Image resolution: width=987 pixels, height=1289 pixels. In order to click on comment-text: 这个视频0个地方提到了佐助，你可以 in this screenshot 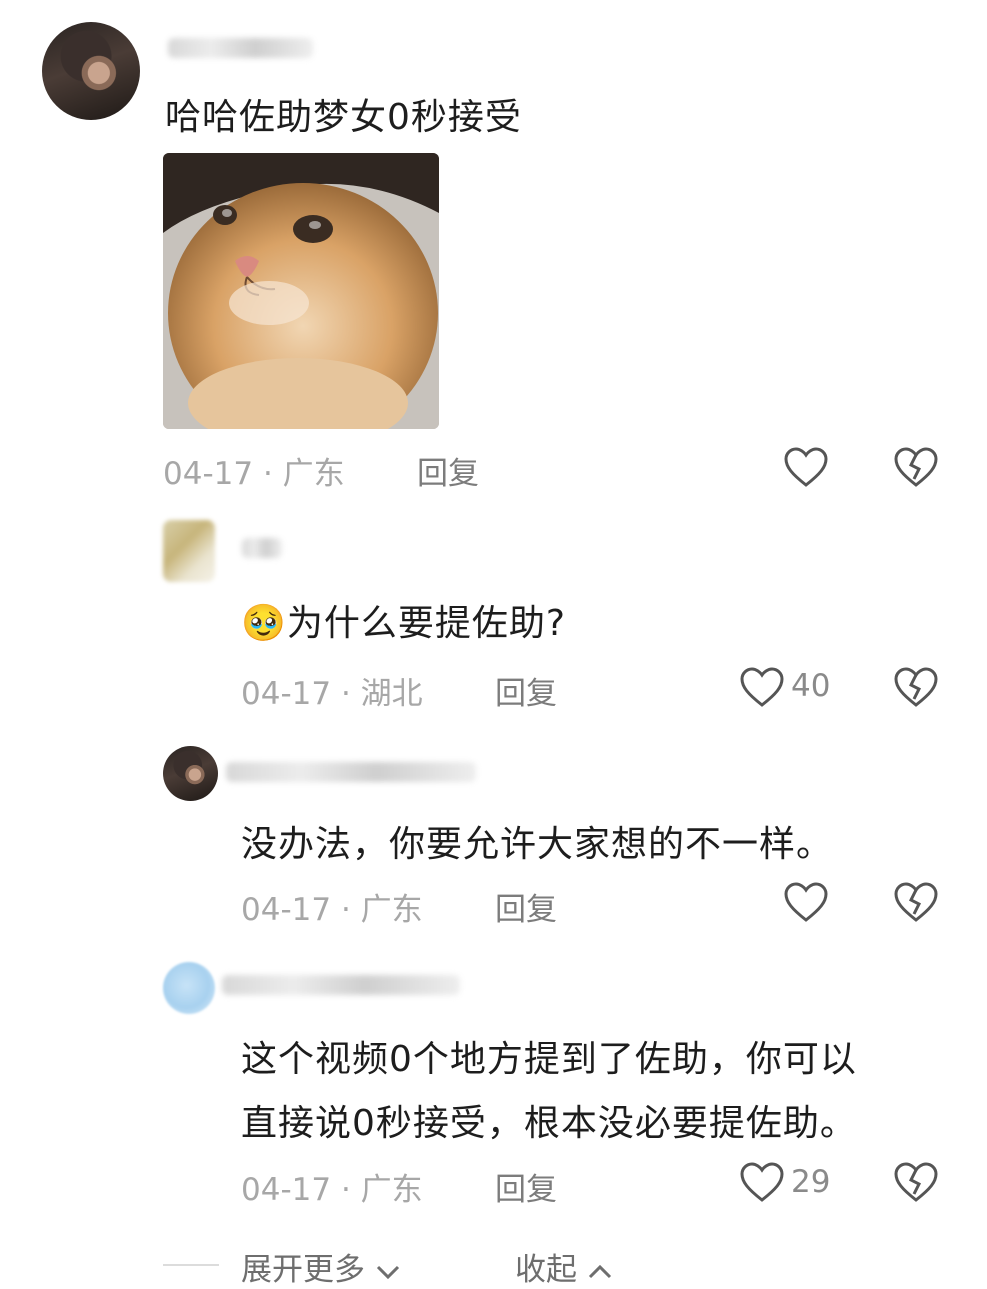, I will do `click(549, 1059)`.